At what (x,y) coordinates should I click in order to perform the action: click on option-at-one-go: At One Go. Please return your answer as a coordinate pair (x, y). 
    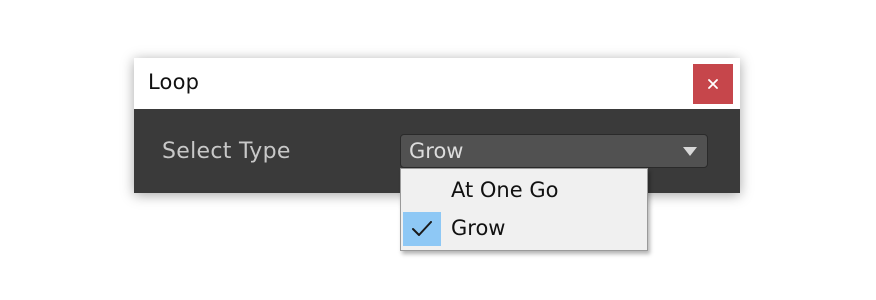
    Looking at the image, I should click on (524, 191).